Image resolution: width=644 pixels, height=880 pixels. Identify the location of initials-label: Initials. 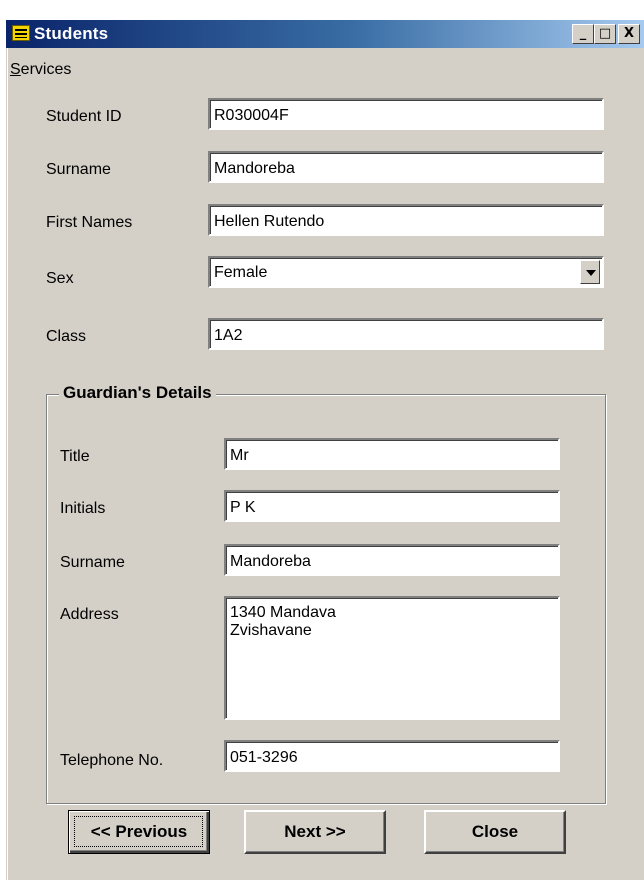
(83, 508).